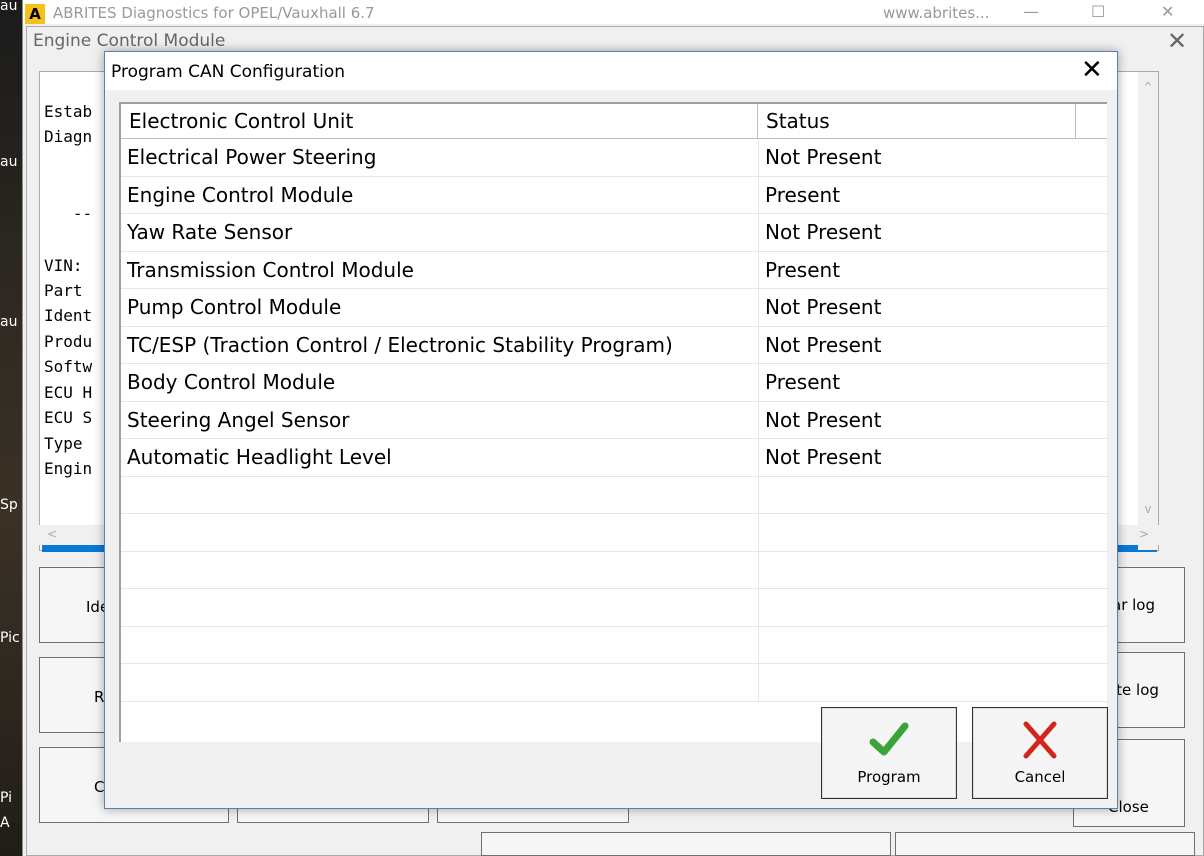  Describe the element at coordinates (259, 457) in the screenshot. I see `ecu-name-cell: Automatic Headlight Level` at that location.